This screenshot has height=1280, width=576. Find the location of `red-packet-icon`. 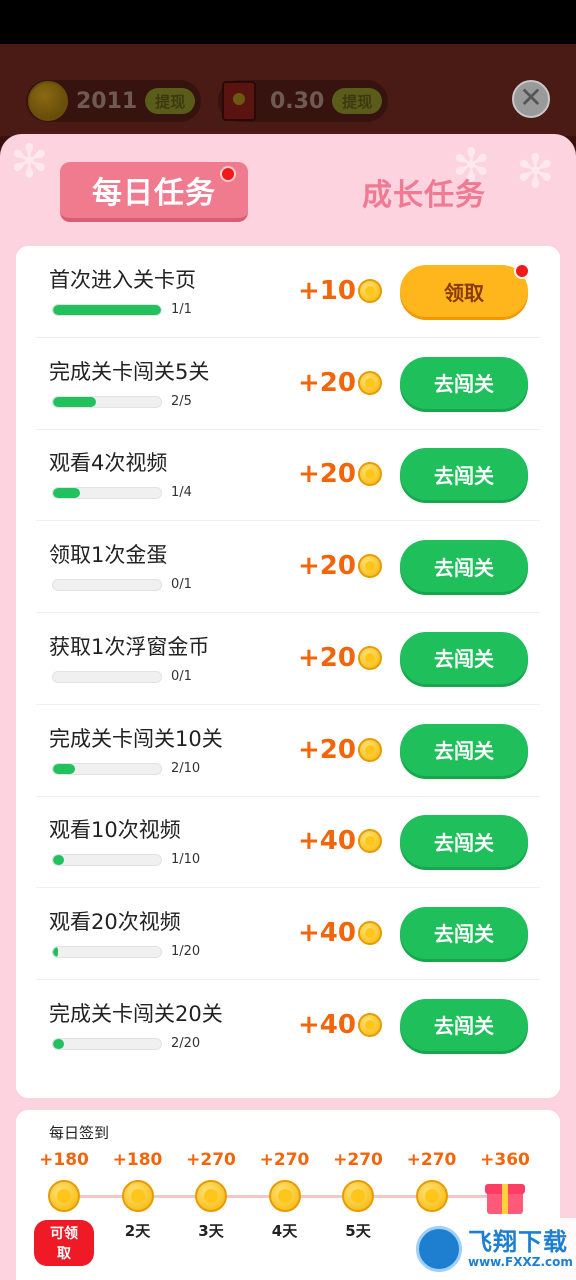

red-packet-icon is located at coordinates (239, 101).